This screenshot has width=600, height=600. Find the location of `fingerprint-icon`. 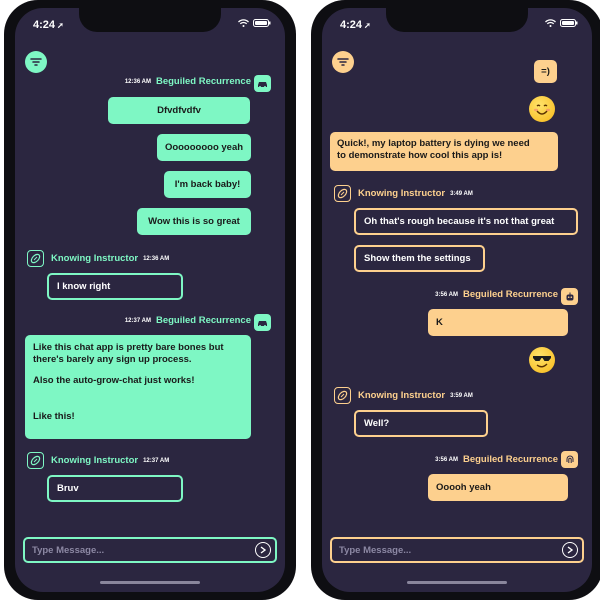

fingerprint-icon is located at coordinates (569, 459).